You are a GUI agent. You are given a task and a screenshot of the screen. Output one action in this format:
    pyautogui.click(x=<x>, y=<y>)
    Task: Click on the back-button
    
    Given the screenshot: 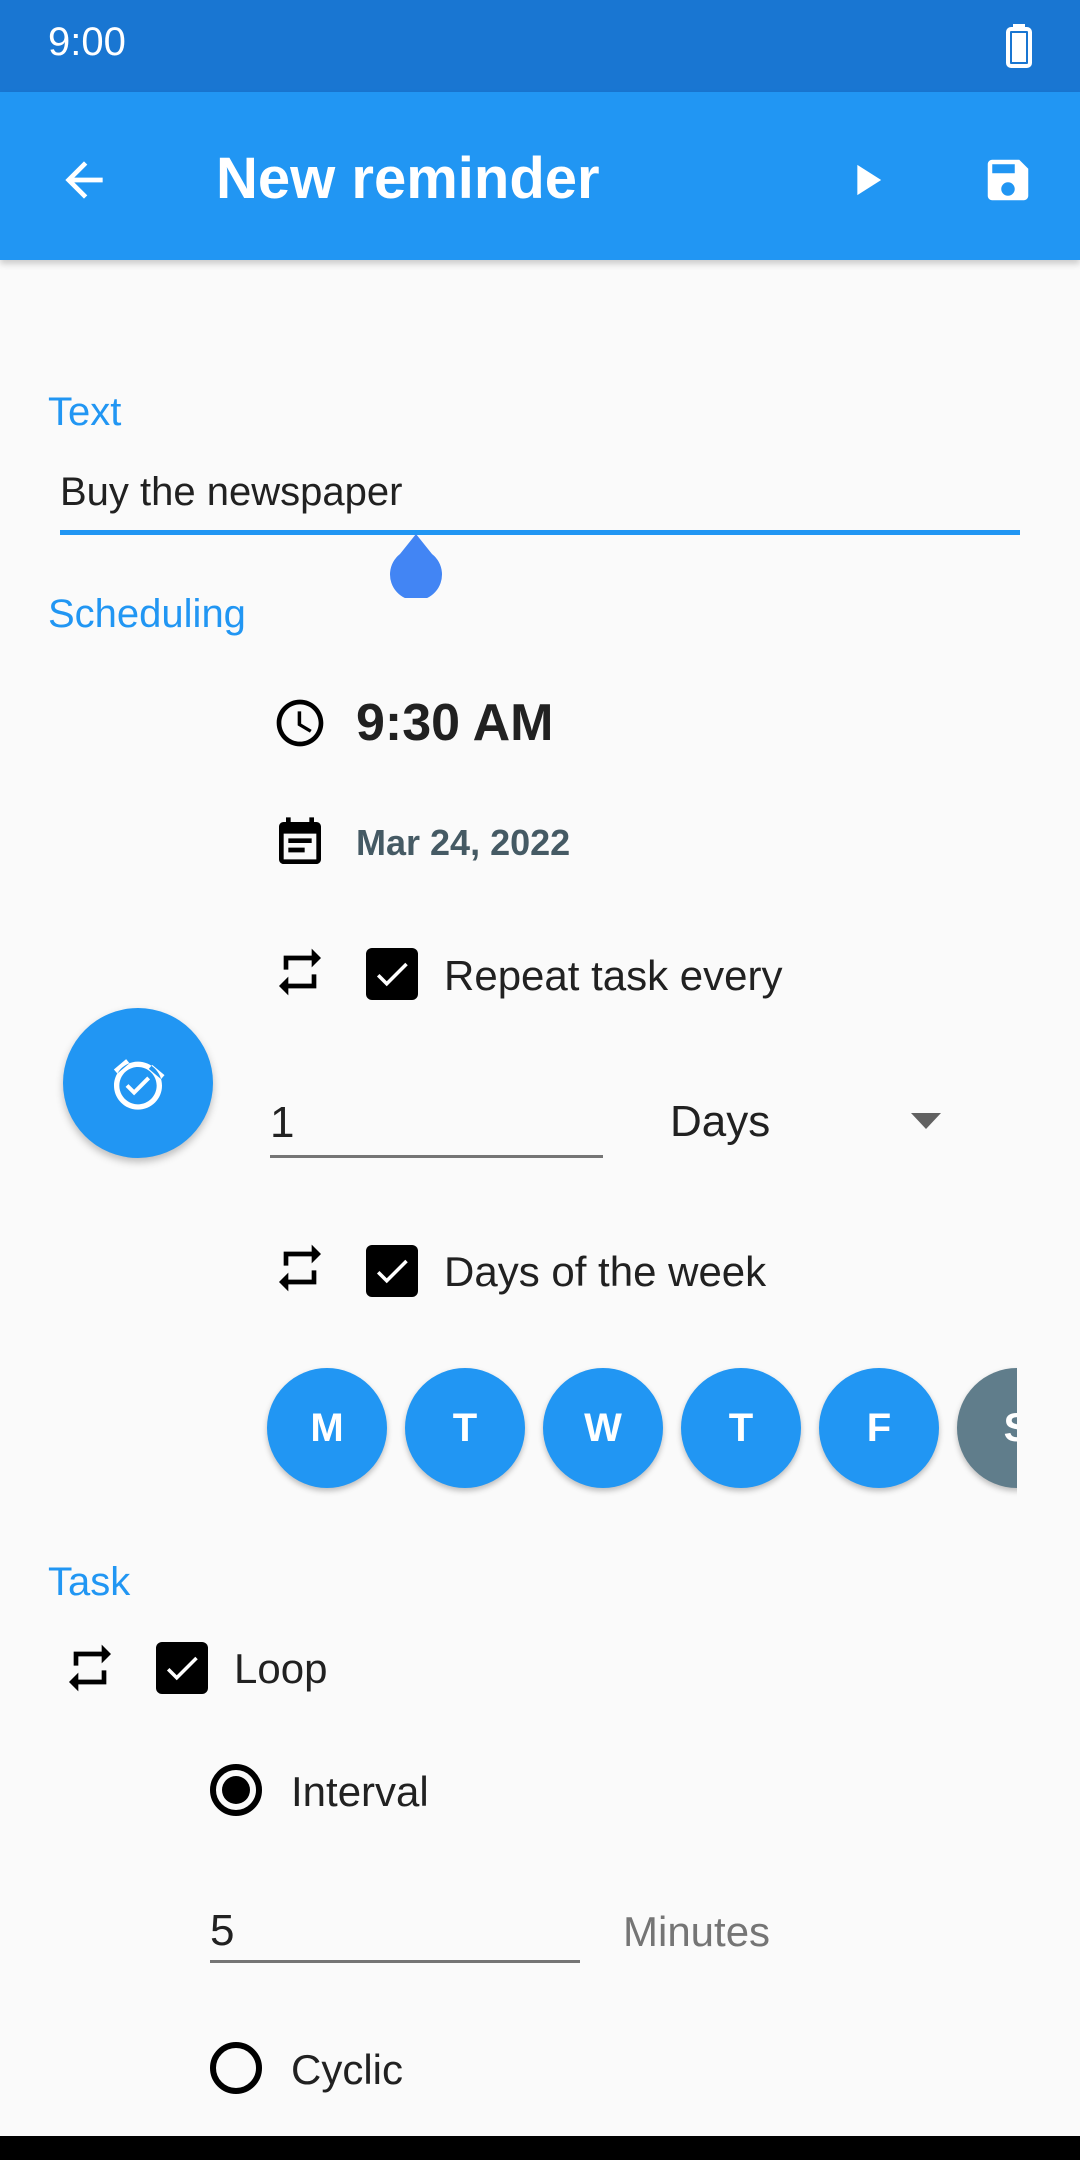 What is the action you would take?
    pyautogui.click(x=84, y=180)
    